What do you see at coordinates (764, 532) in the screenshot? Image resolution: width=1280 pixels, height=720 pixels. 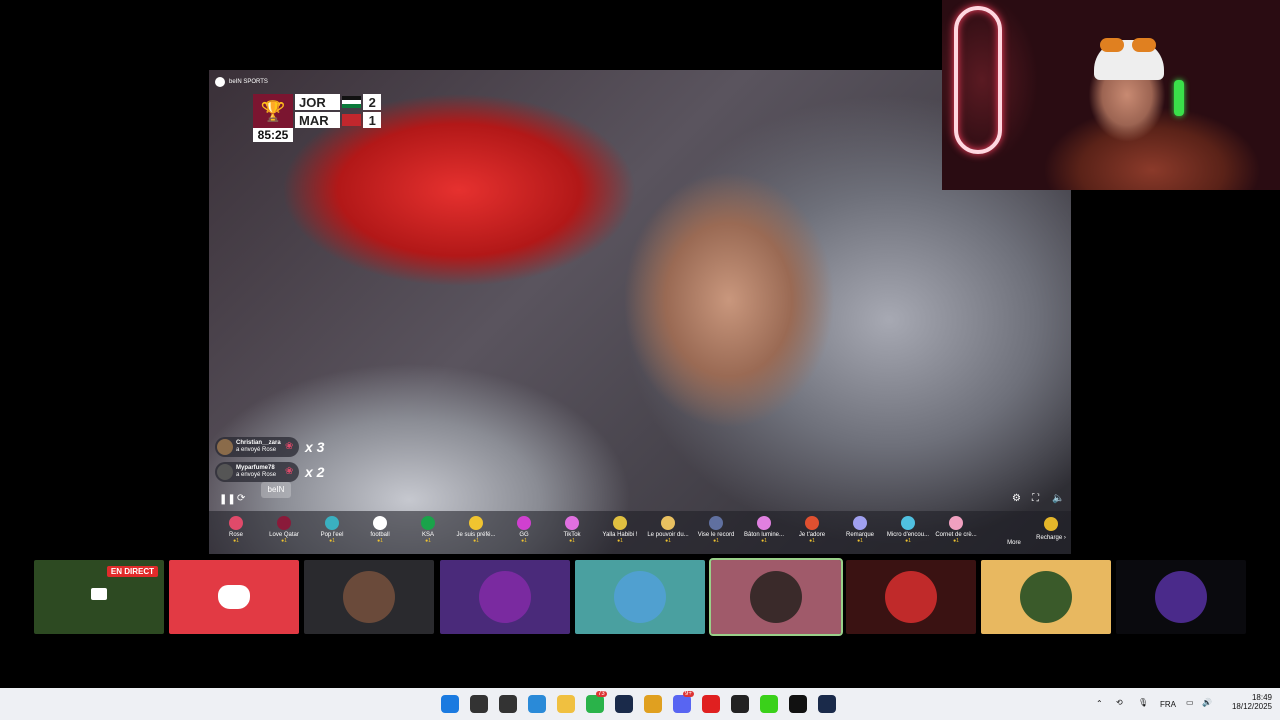 I see `gift-item: Bâton lumine... ●1` at bounding box center [764, 532].